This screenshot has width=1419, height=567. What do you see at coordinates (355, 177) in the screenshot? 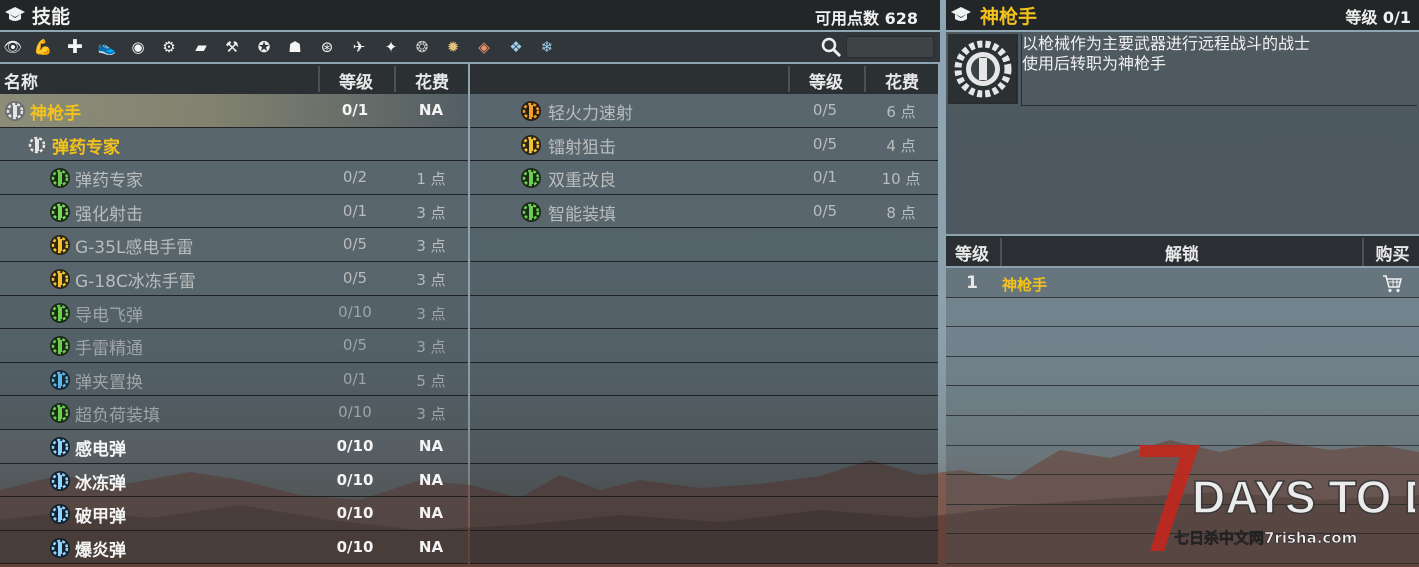
I see `skill-level: 0/2` at bounding box center [355, 177].